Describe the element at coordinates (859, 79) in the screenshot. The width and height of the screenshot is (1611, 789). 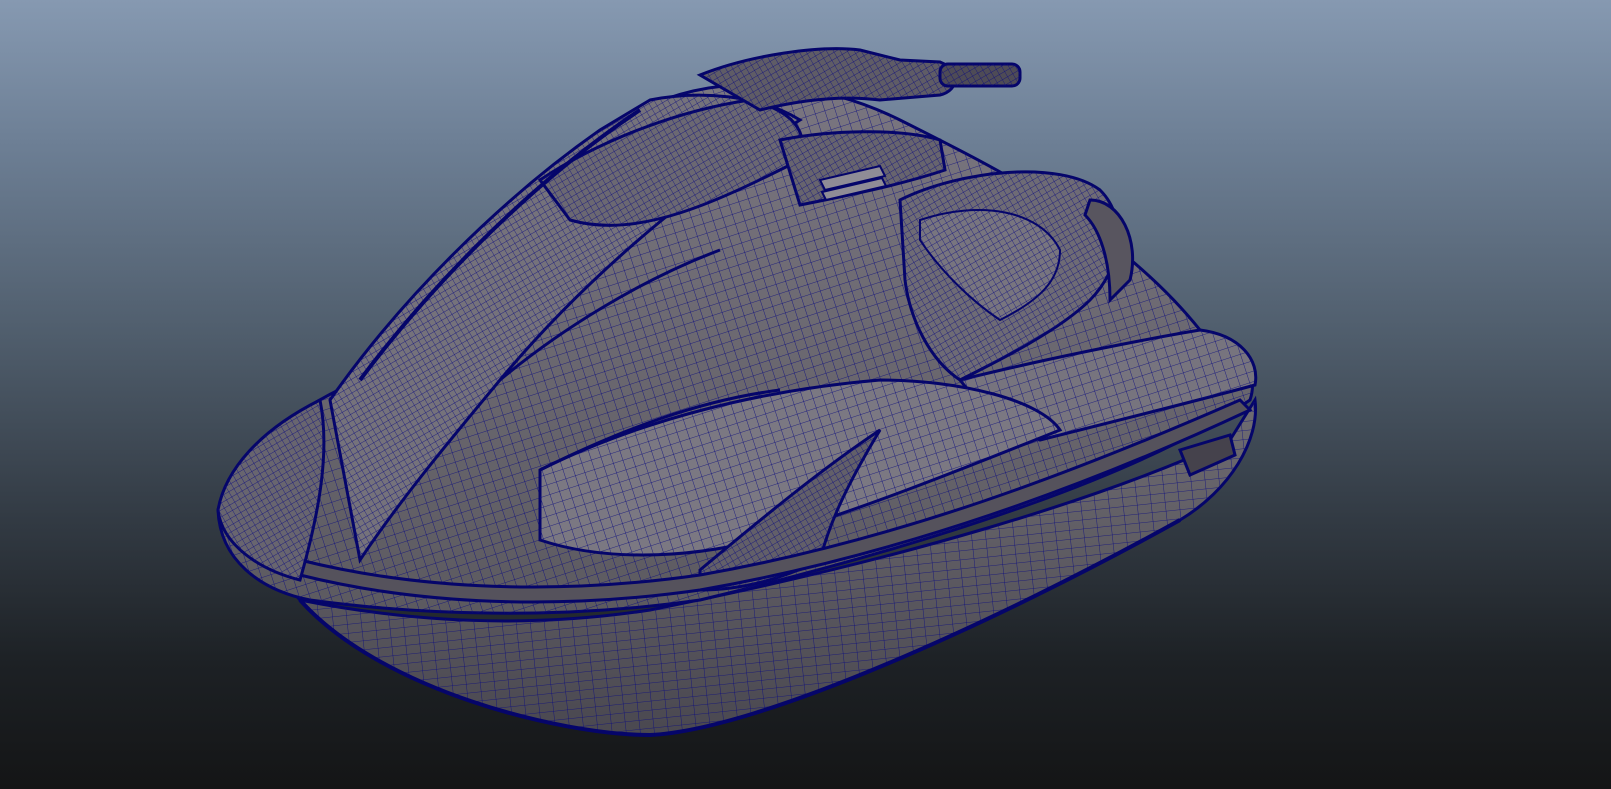
I see `handlebar` at that location.